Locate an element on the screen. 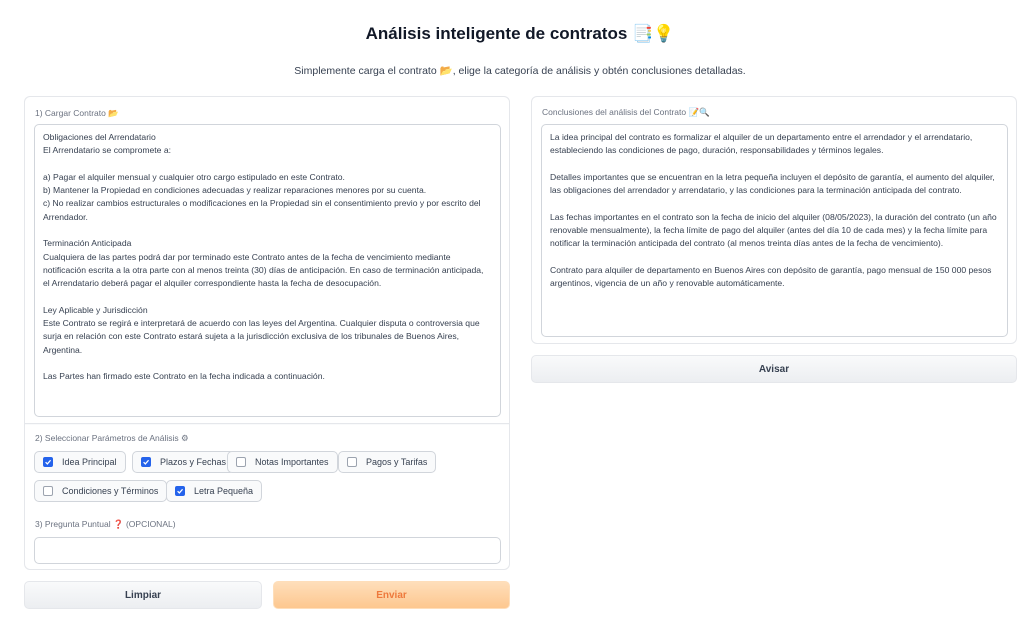  option-idea-principal: Idea Principal is located at coordinates (80, 462).